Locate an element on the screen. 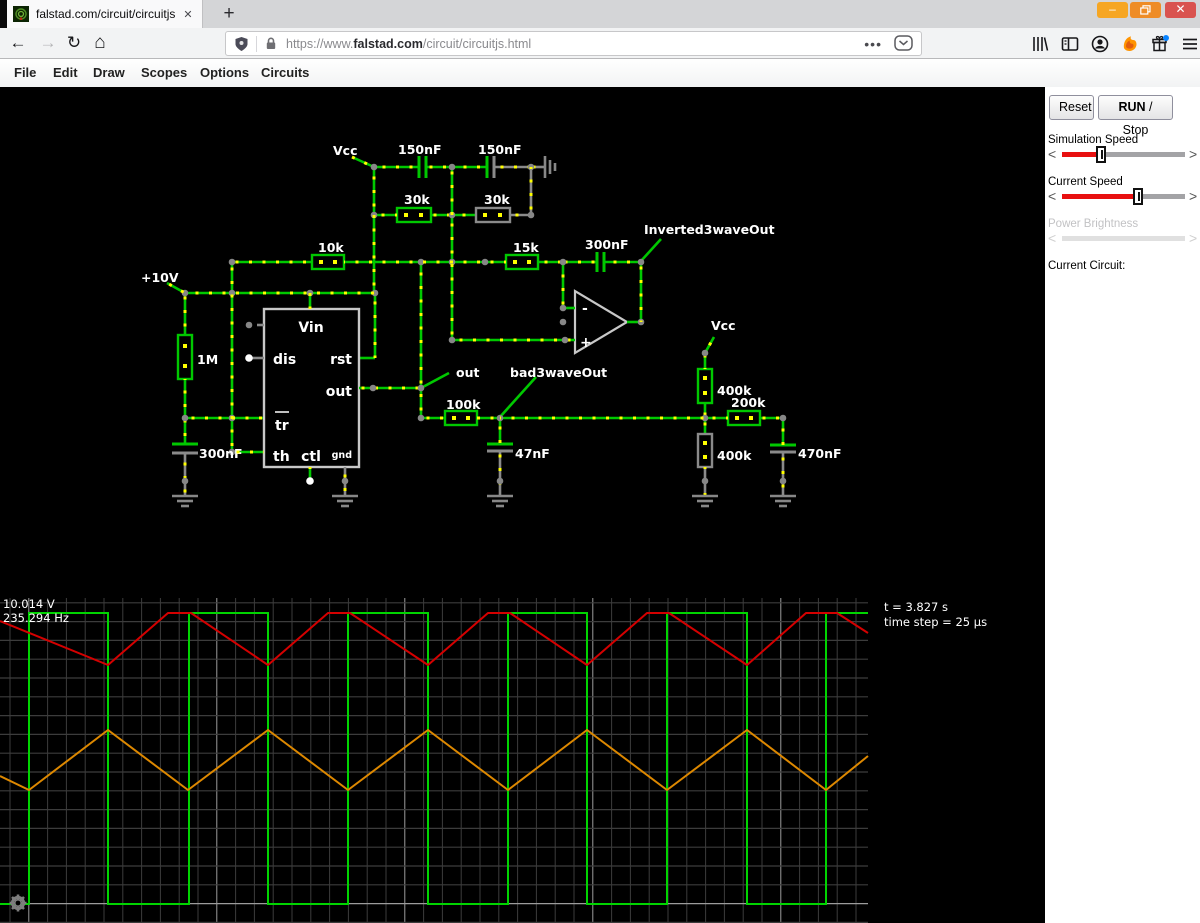 Image resolution: width=1200 pixels, height=923 pixels. reload-button: ↻ is located at coordinates (74, 43).